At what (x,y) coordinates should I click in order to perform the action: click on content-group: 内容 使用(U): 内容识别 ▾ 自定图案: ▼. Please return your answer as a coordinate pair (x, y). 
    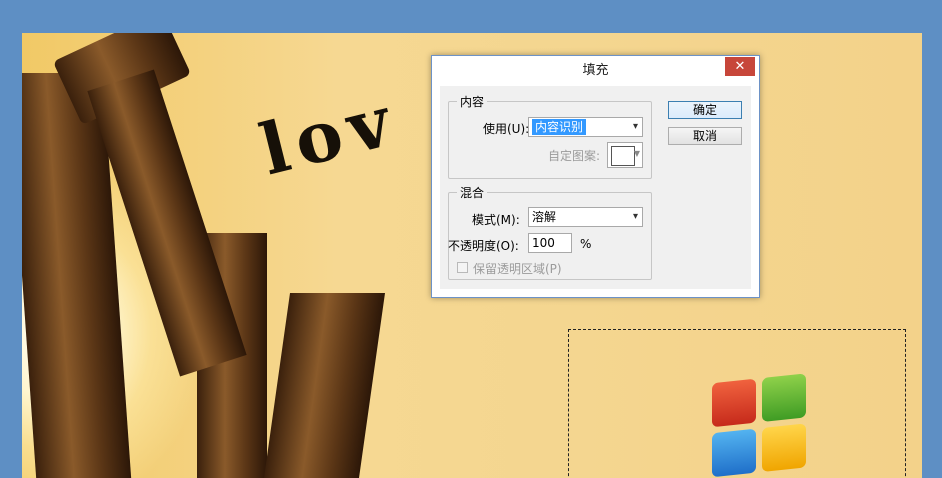
    Looking at the image, I should click on (550, 136).